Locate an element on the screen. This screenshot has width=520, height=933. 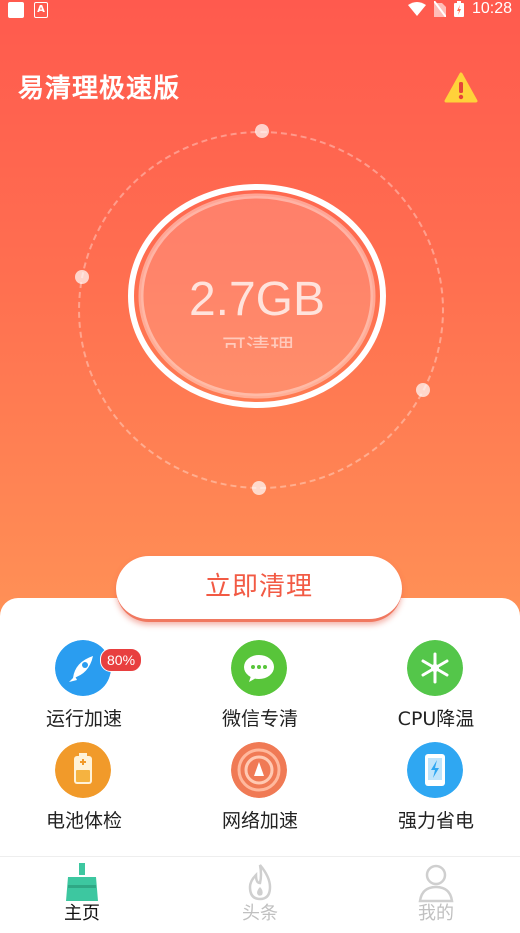
notification-icon is located at coordinates (16, 10).